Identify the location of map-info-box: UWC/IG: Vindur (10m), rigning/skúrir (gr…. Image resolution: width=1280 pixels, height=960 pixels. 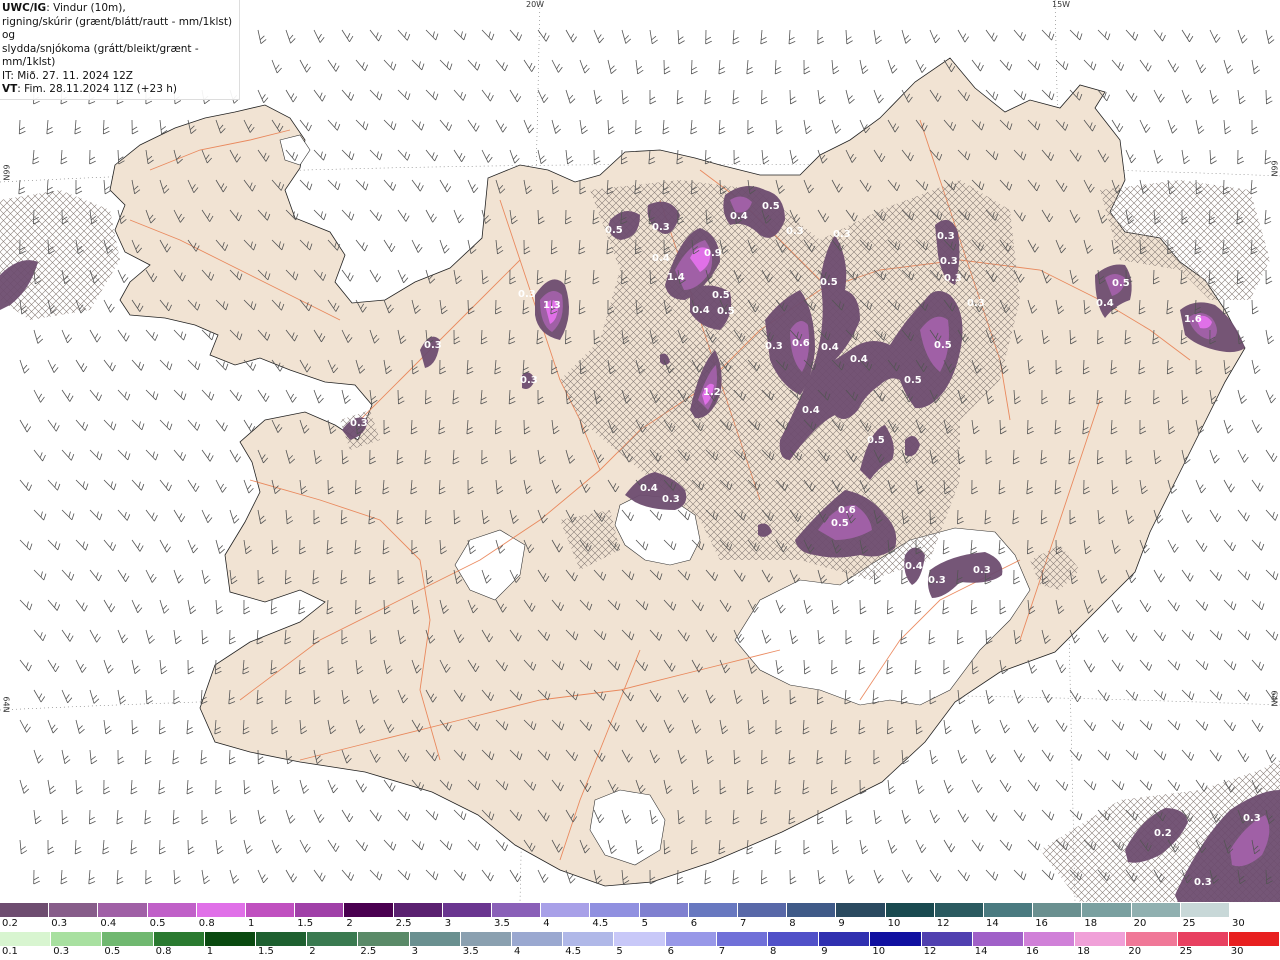
(120, 50).